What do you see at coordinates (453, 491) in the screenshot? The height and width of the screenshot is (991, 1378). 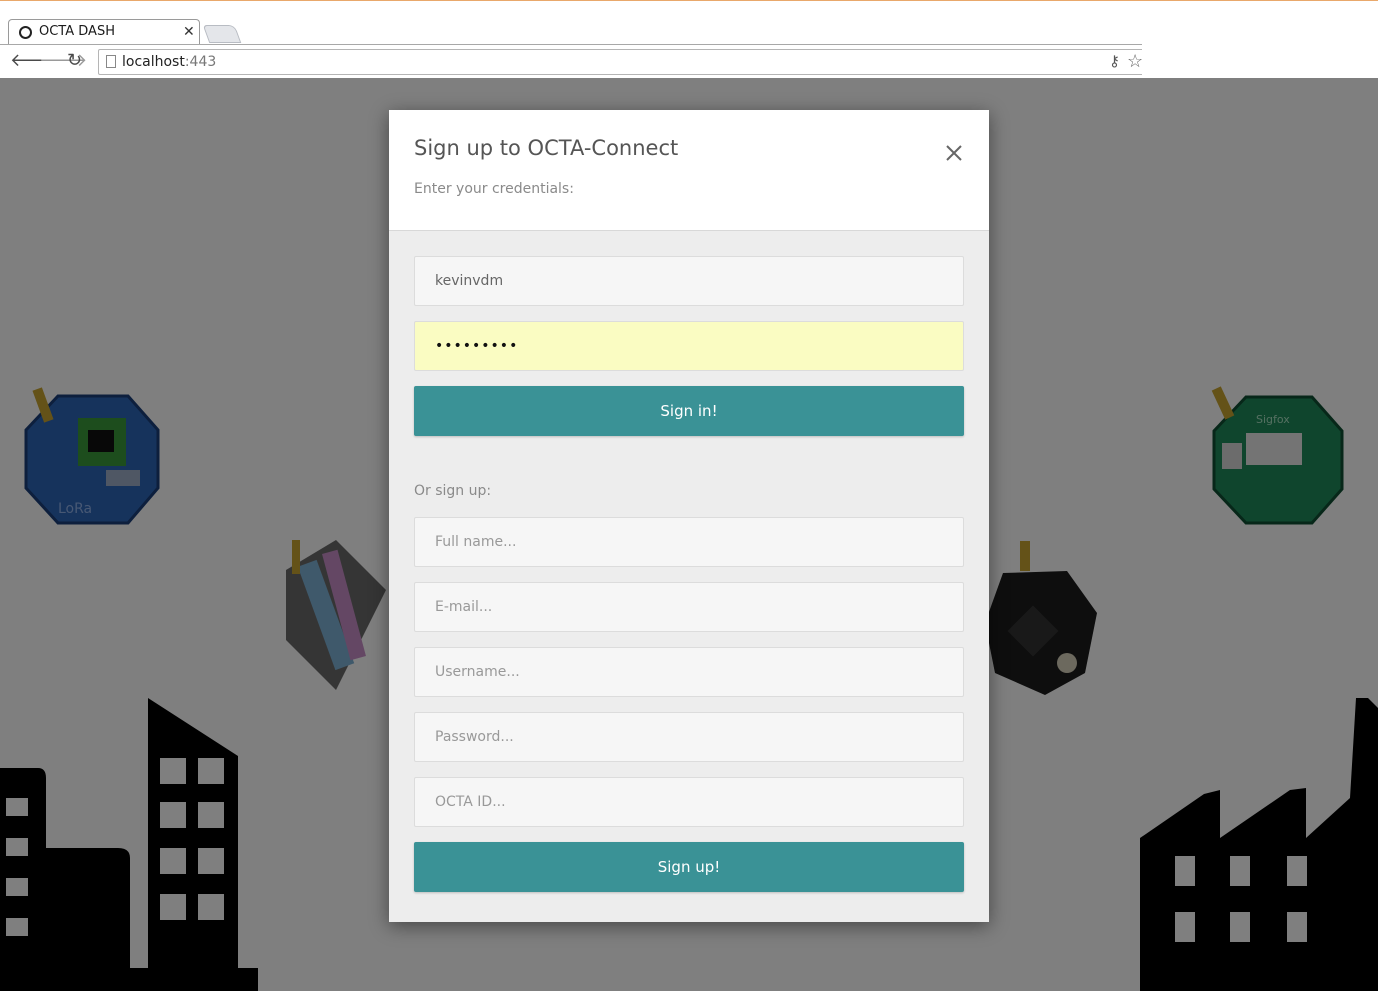 I see `signup-section-label: Or sign up:` at bounding box center [453, 491].